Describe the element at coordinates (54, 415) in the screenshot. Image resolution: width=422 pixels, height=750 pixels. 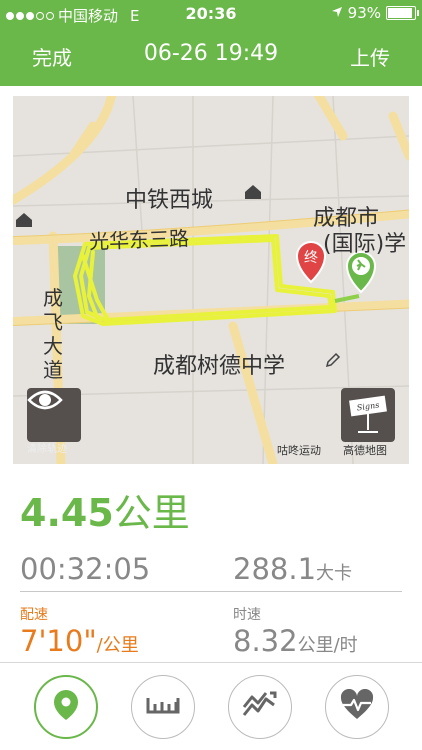
I see `toggle-view-button` at that location.